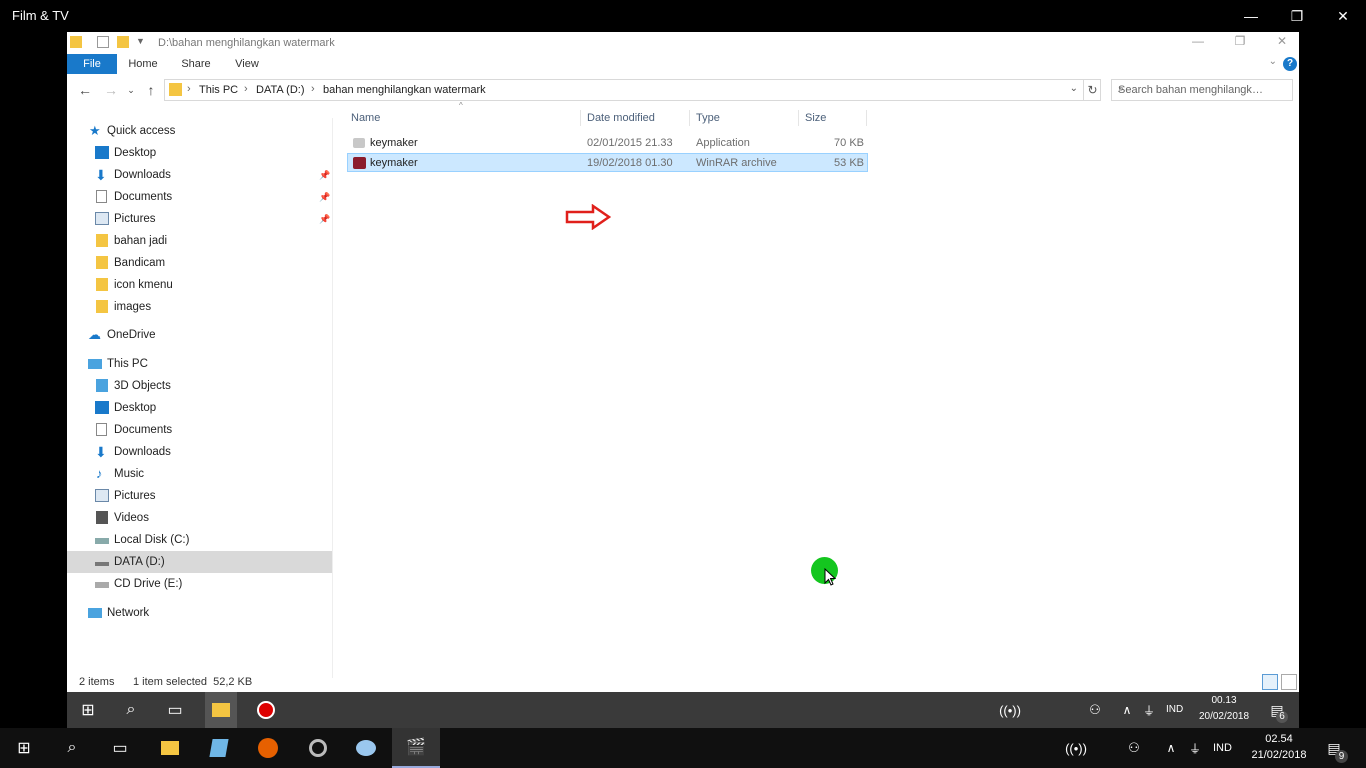 The width and height of the screenshot is (1366, 768). I want to click on refresh-button: ↻, so click(1092, 90).